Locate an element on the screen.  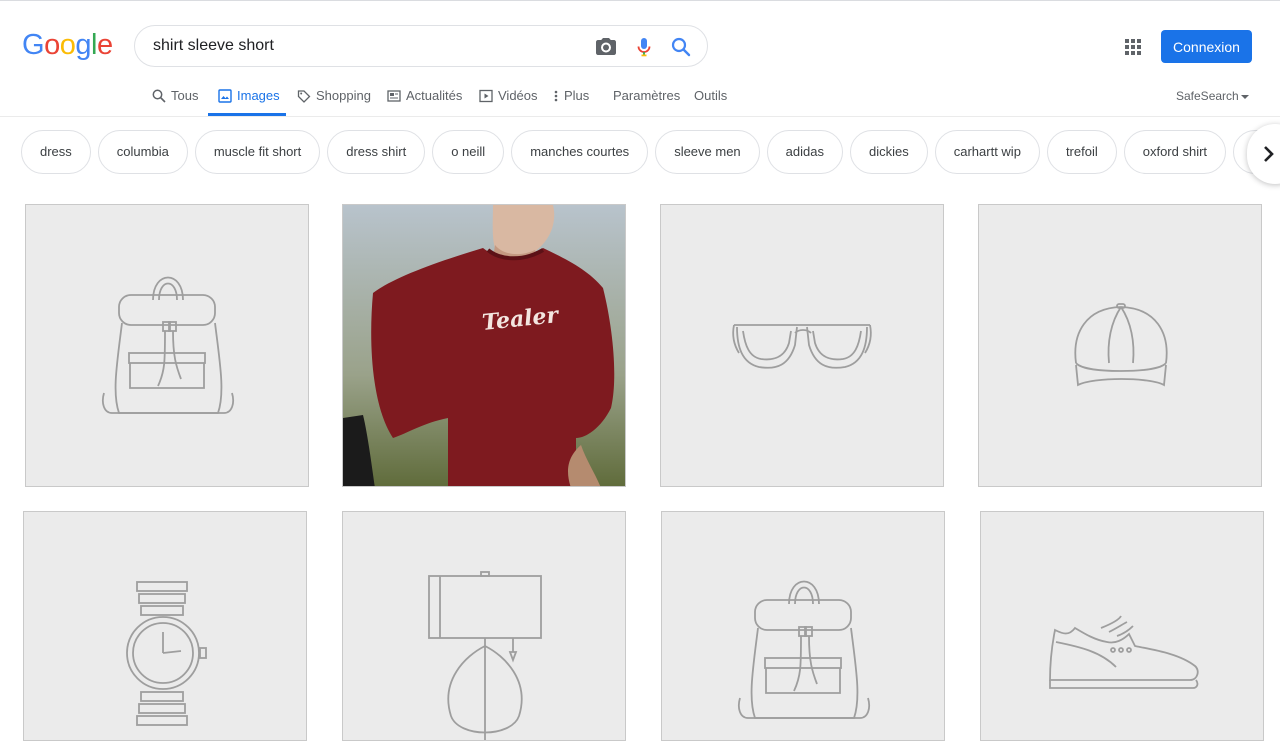
image-icon is located at coordinates (225, 96).